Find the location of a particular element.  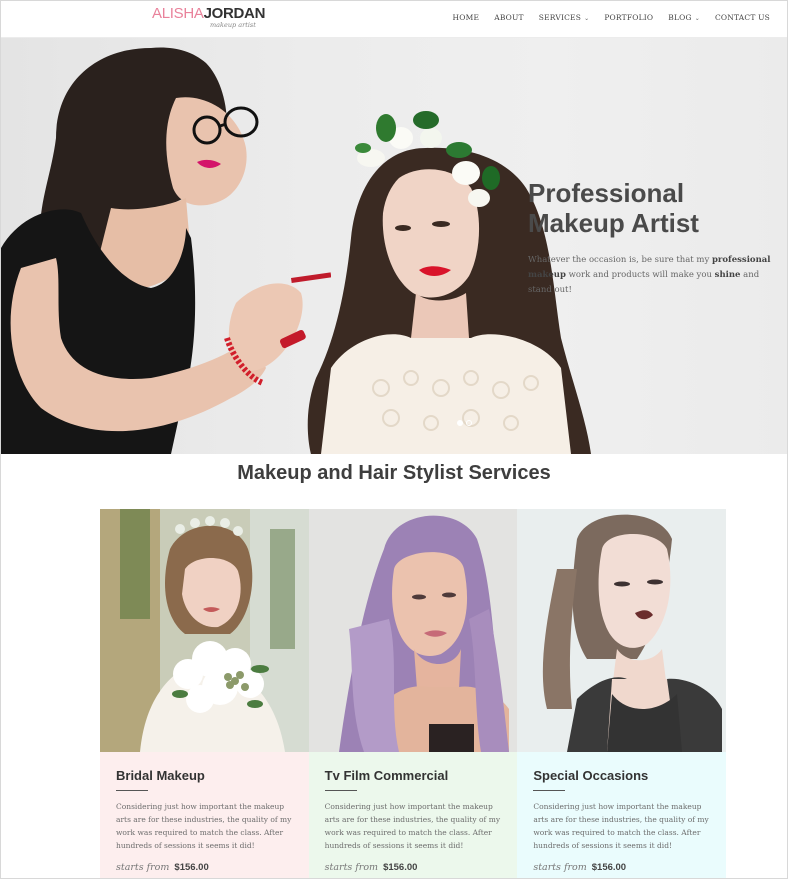

logo-last-name: JORDAN is located at coordinates (234, 13).